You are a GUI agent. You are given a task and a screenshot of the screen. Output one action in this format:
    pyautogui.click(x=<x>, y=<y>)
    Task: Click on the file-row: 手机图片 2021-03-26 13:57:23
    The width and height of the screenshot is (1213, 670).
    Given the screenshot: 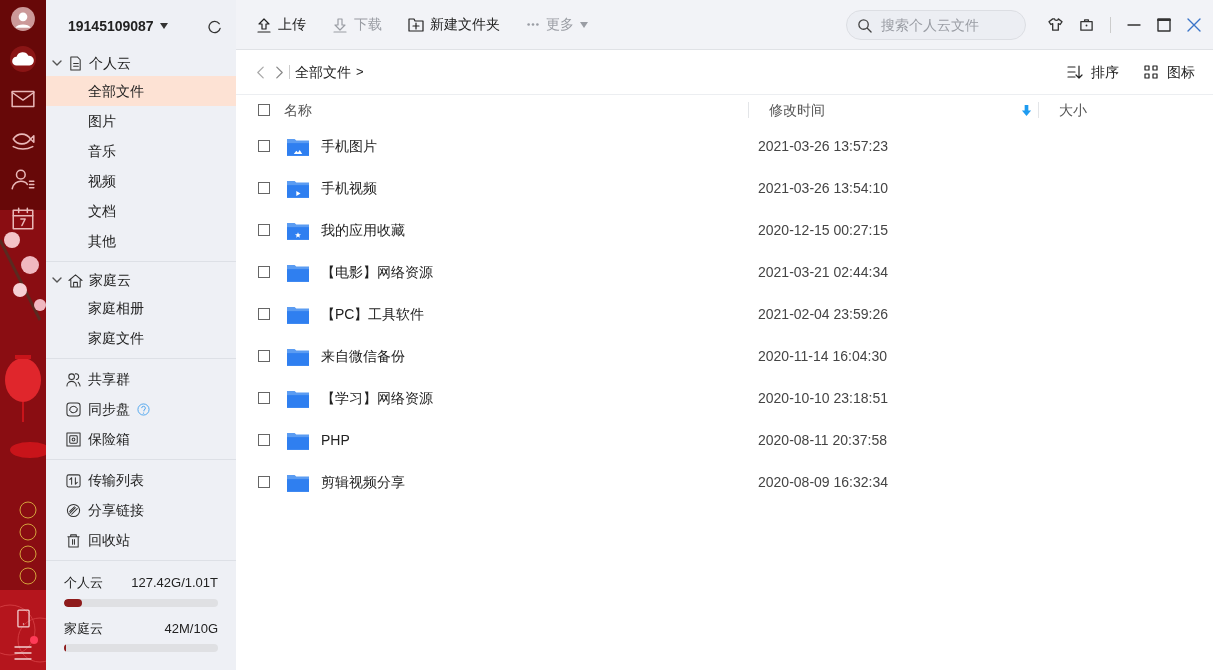 What is the action you would take?
    pyautogui.click(x=724, y=146)
    